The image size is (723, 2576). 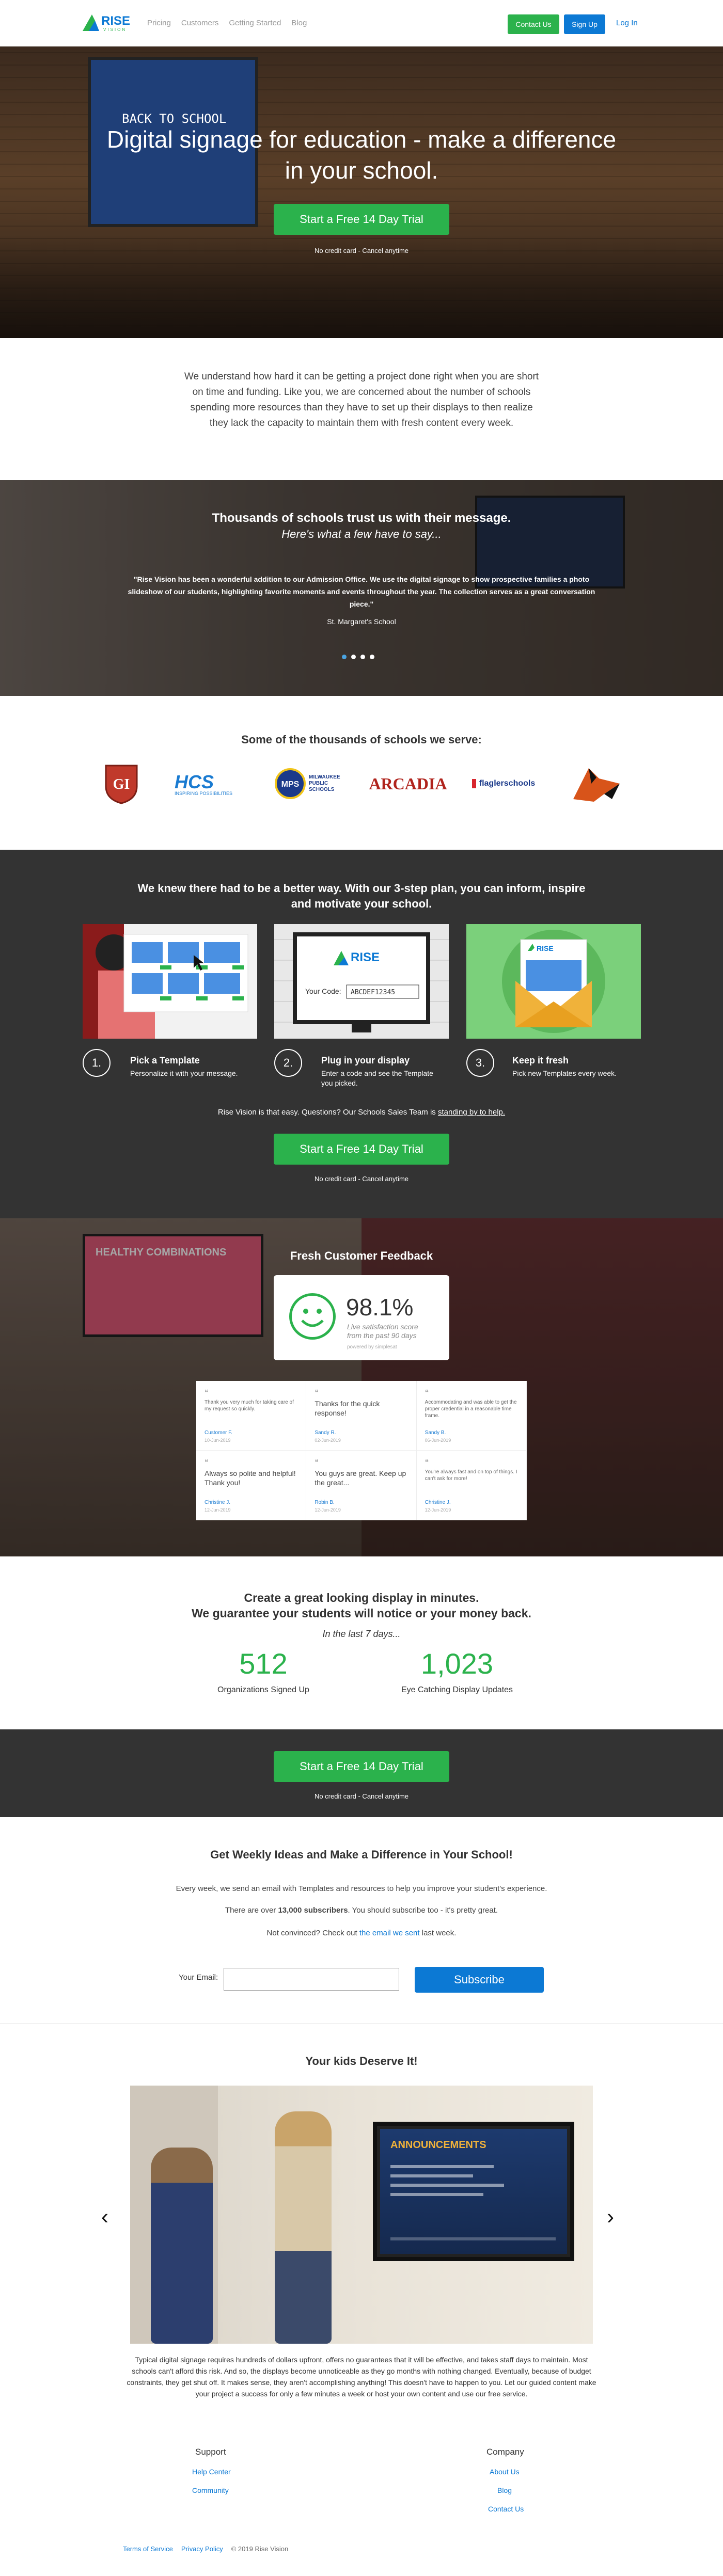 What do you see at coordinates (299, 23) in the screenshot?
I see `nav-link-blog: Blog` at bounding box center [299, 23].